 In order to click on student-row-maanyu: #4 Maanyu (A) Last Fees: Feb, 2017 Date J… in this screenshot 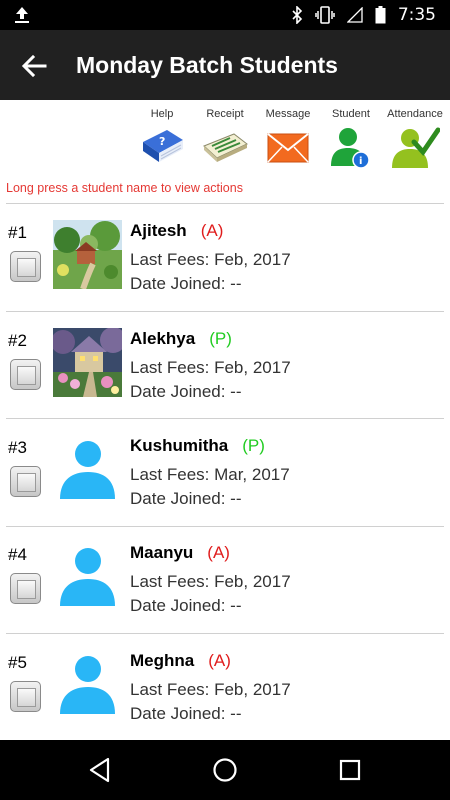, I will do `click(225, 580)`.